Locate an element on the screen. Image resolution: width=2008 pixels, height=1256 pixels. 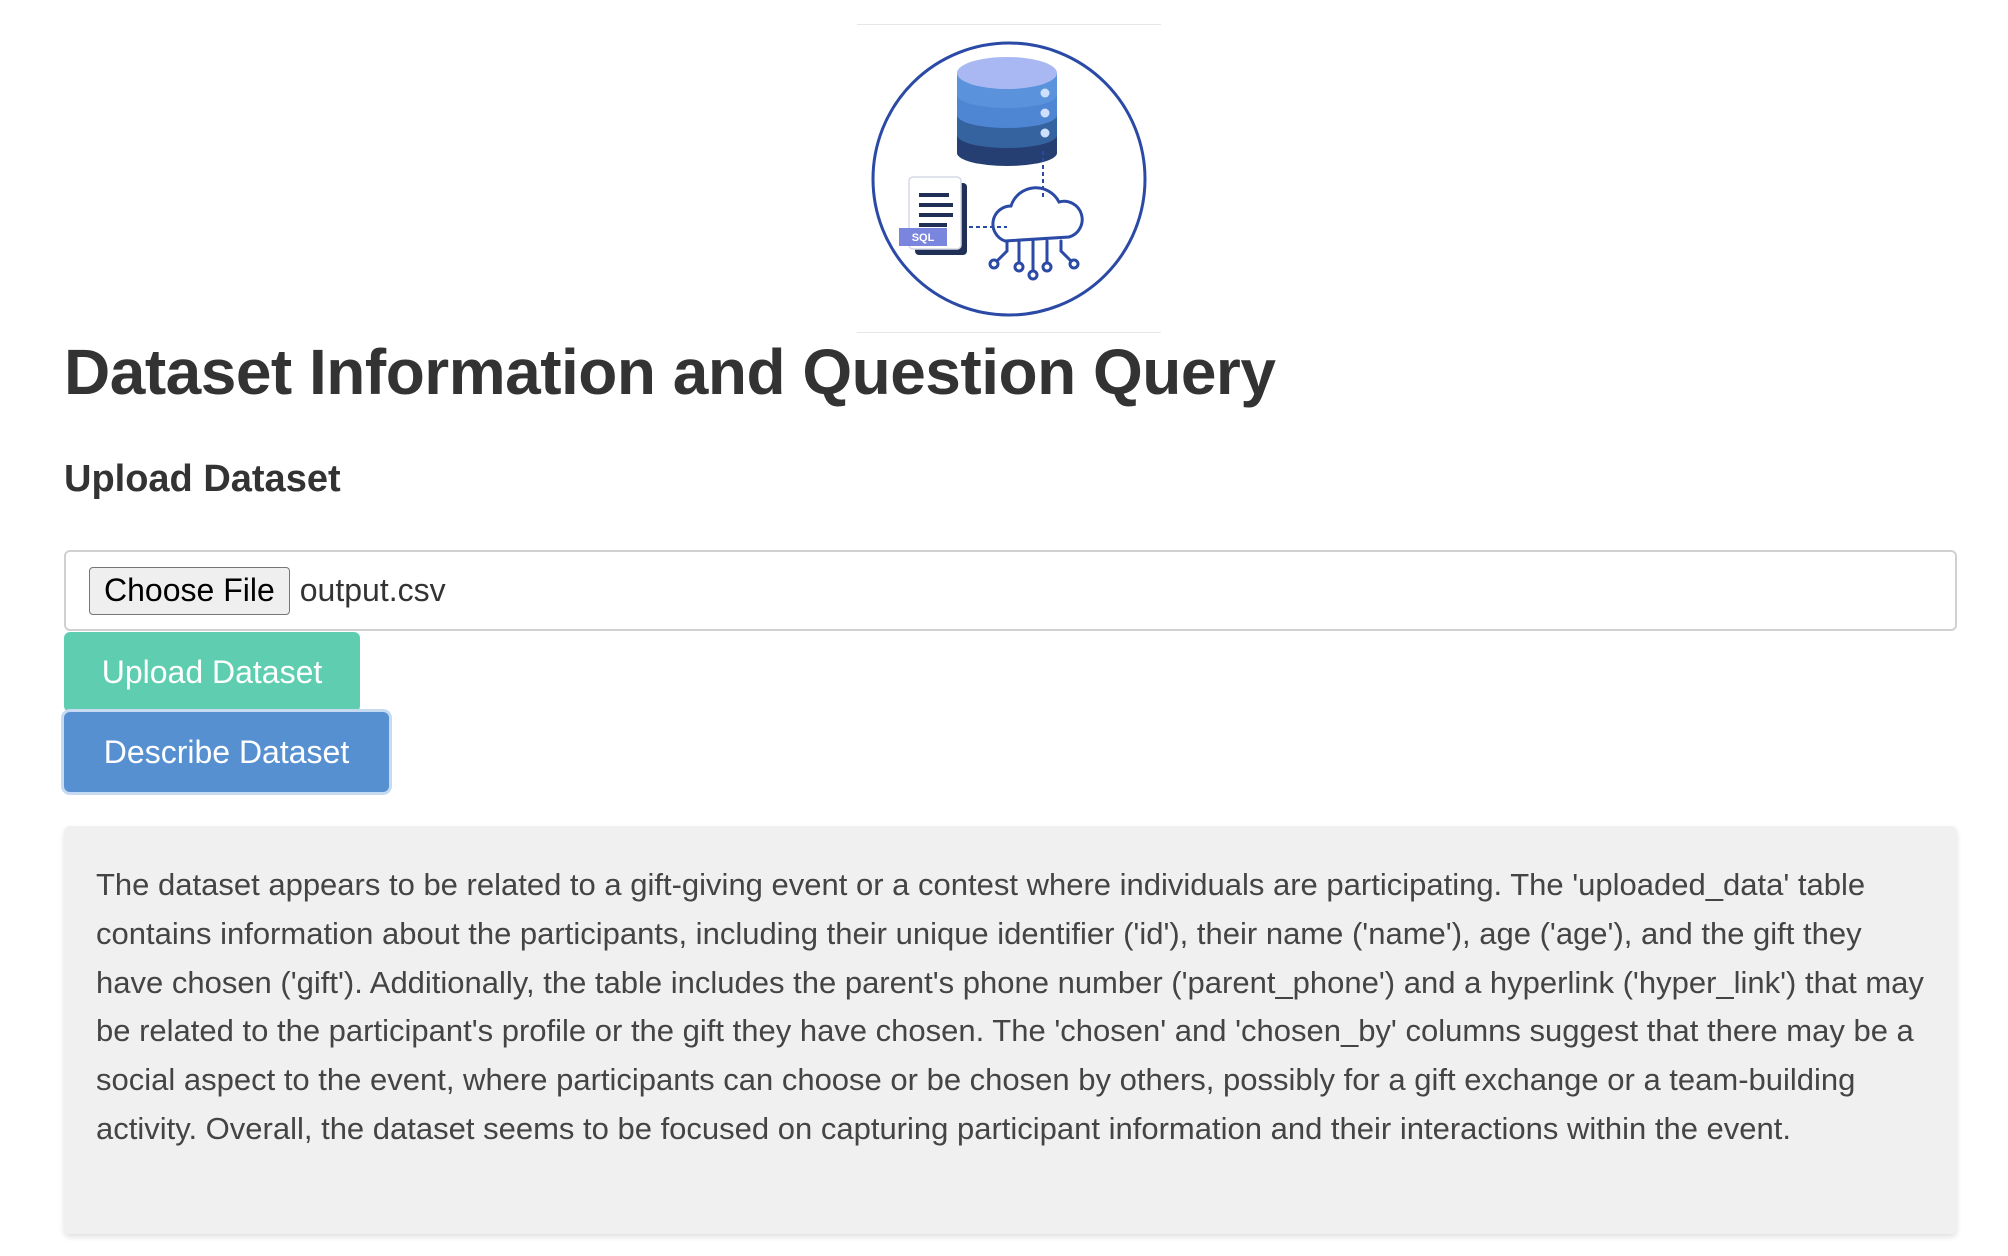
describe-dataset-button: Describe Dataset is located at coordinates (226, 752).